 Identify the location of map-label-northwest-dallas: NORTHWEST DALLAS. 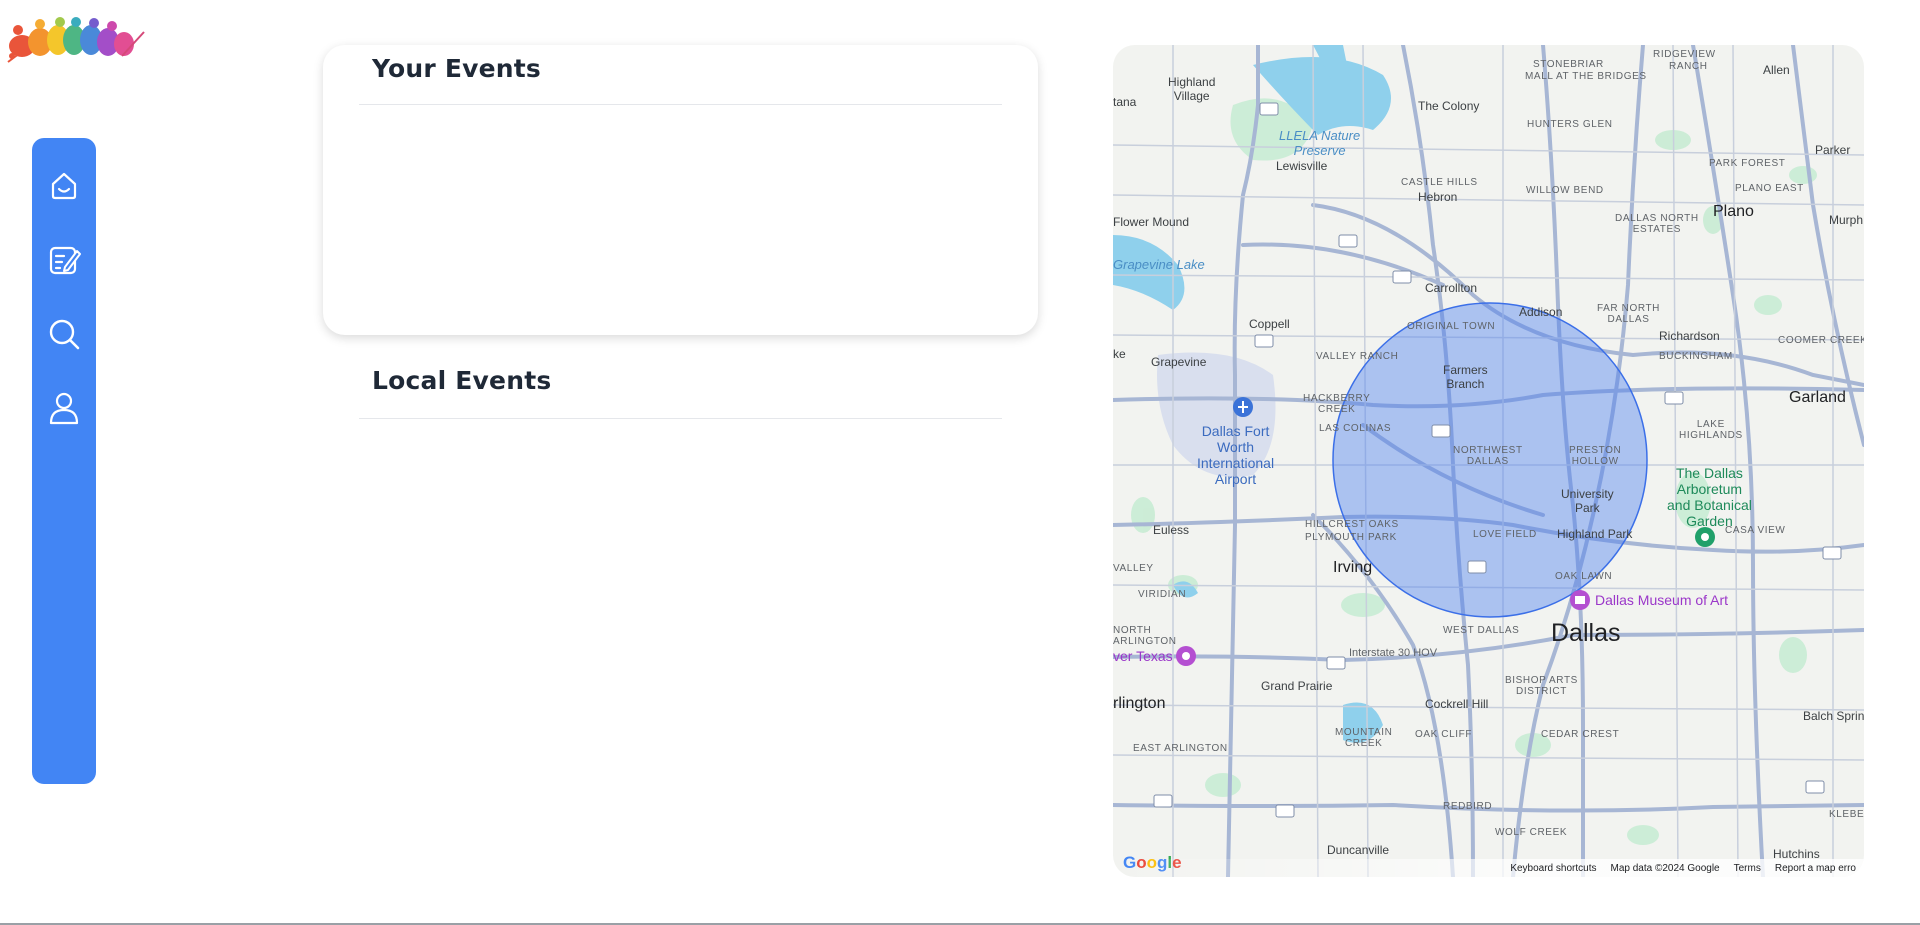
(1488, 456).